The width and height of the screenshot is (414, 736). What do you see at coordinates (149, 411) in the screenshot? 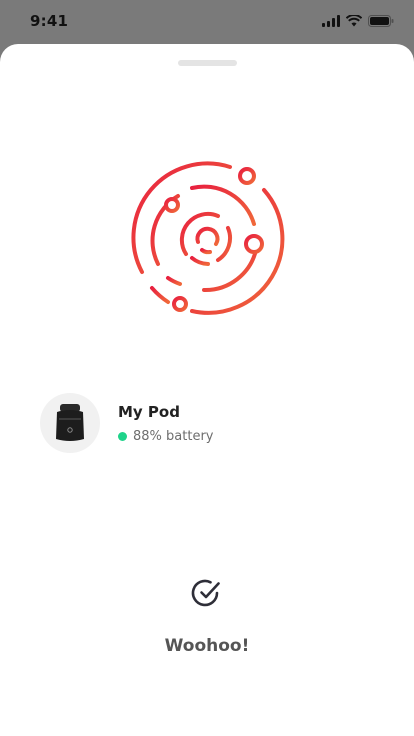
I see `device-name: My Pod` at bounding box center [149, 411].